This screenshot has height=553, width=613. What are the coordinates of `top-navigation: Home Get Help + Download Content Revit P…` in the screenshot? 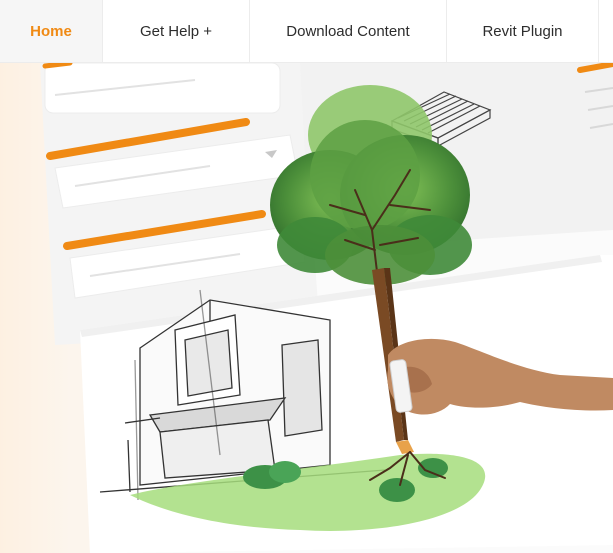 It's located at (306, 31).